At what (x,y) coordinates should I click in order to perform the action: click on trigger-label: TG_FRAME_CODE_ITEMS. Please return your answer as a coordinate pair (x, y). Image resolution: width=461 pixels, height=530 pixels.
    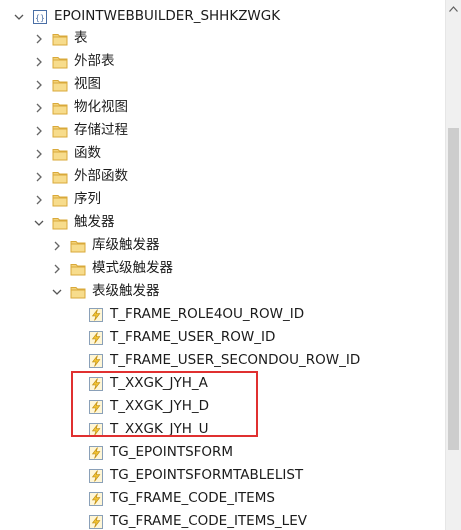
    Looking at the image, I should click on (192, 498).